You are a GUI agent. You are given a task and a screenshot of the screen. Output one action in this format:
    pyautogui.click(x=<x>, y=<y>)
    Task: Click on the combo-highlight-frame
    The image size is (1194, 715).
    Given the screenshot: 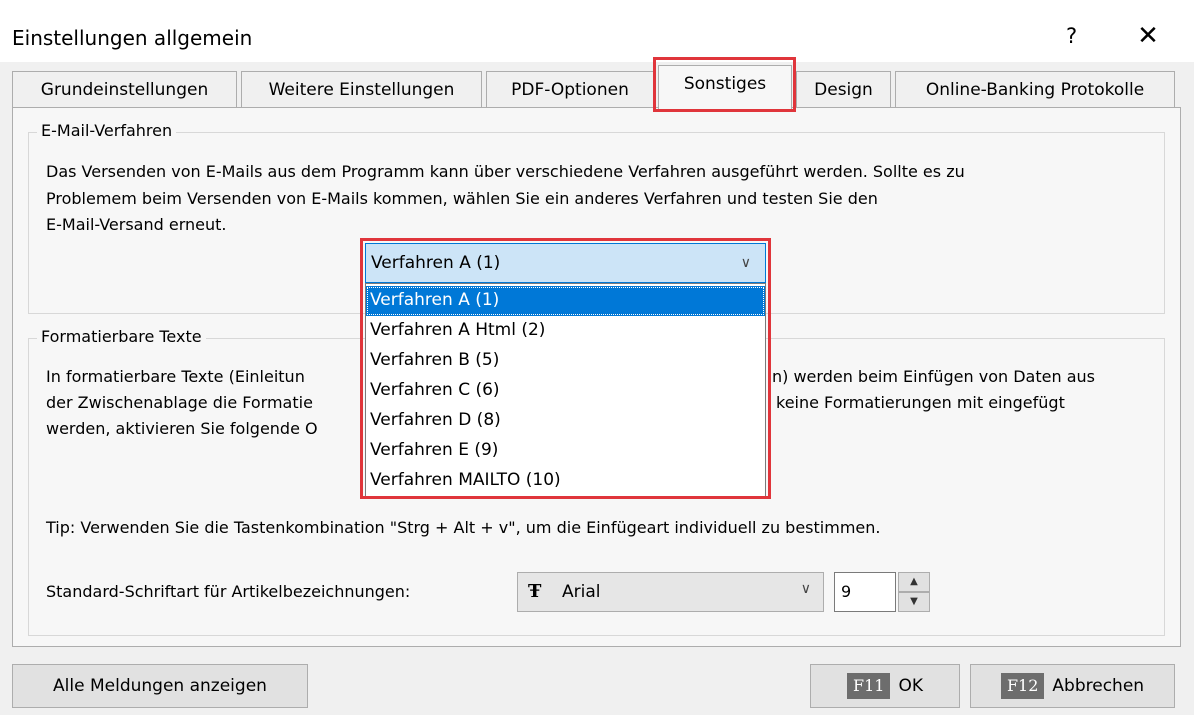 What is the action you would take?
    pyautogui.click(x=565, y=368)
    